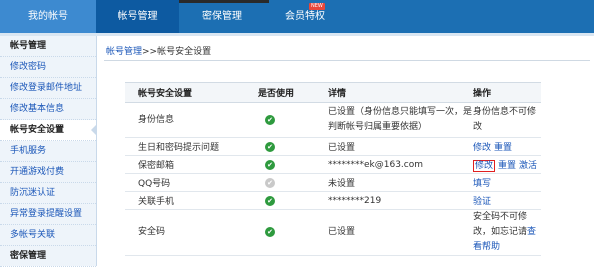 The height and width of the screenshot is (267, 594). What do you see at coordinates (198, 164) in the screenshot?
I see `row-name: 保密邮箱` at bounding box center [198, 164].